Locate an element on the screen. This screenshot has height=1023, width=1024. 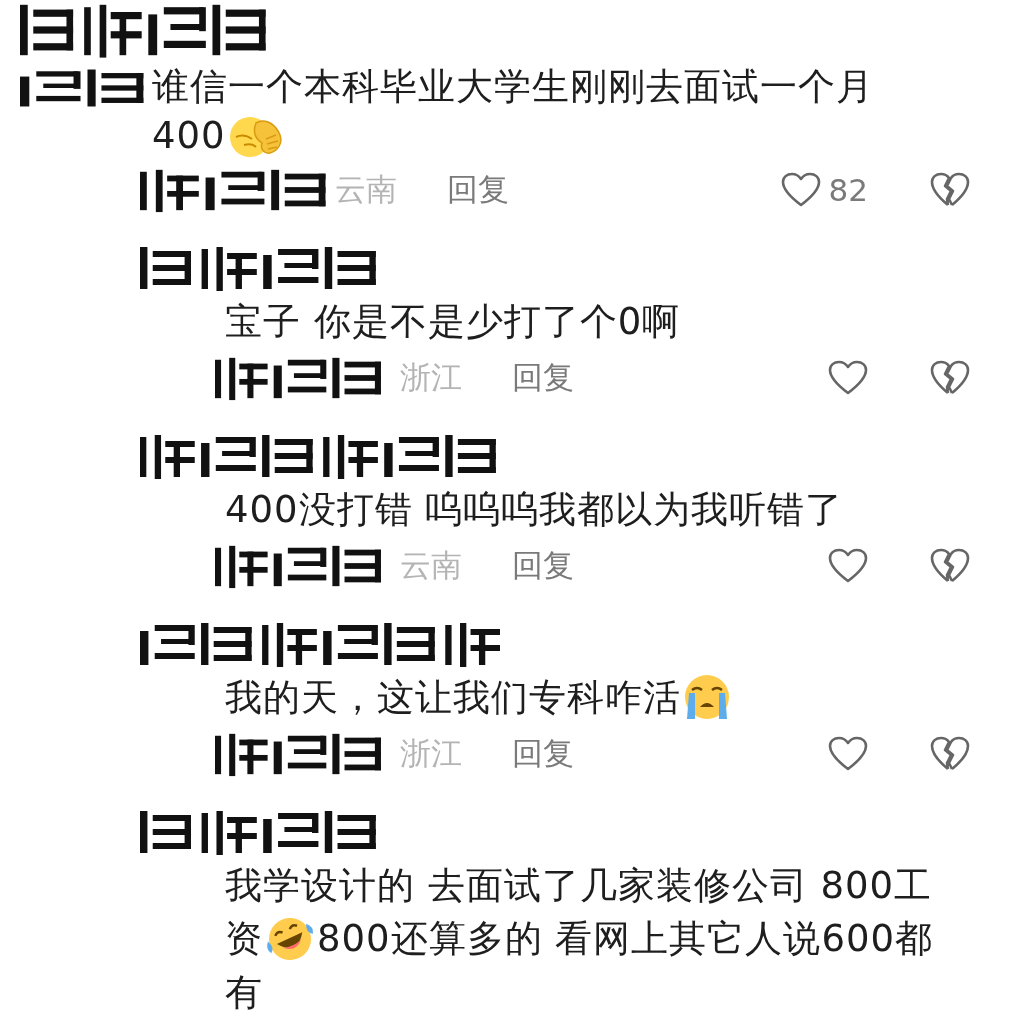
comment-text: 400 is located at coordinates (189, 136).